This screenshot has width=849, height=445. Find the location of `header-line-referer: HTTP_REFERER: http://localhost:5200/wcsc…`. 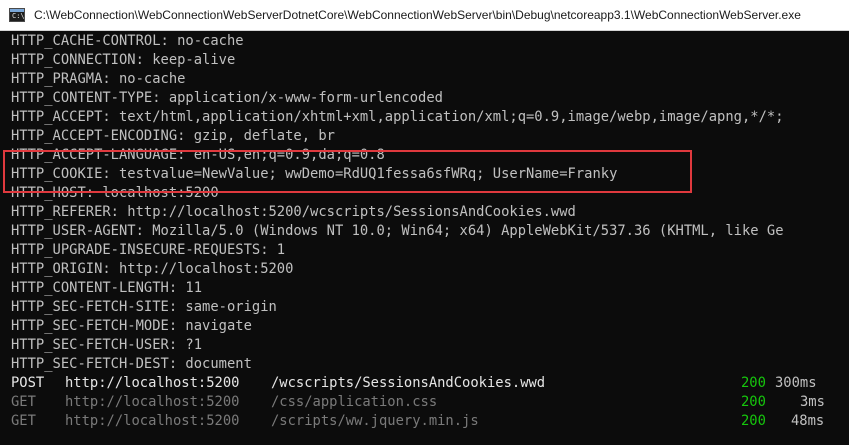

header-line-referer: HTTP_REFERER: http://localhost:5200/wcsc… is located at coordinates (293, 212).